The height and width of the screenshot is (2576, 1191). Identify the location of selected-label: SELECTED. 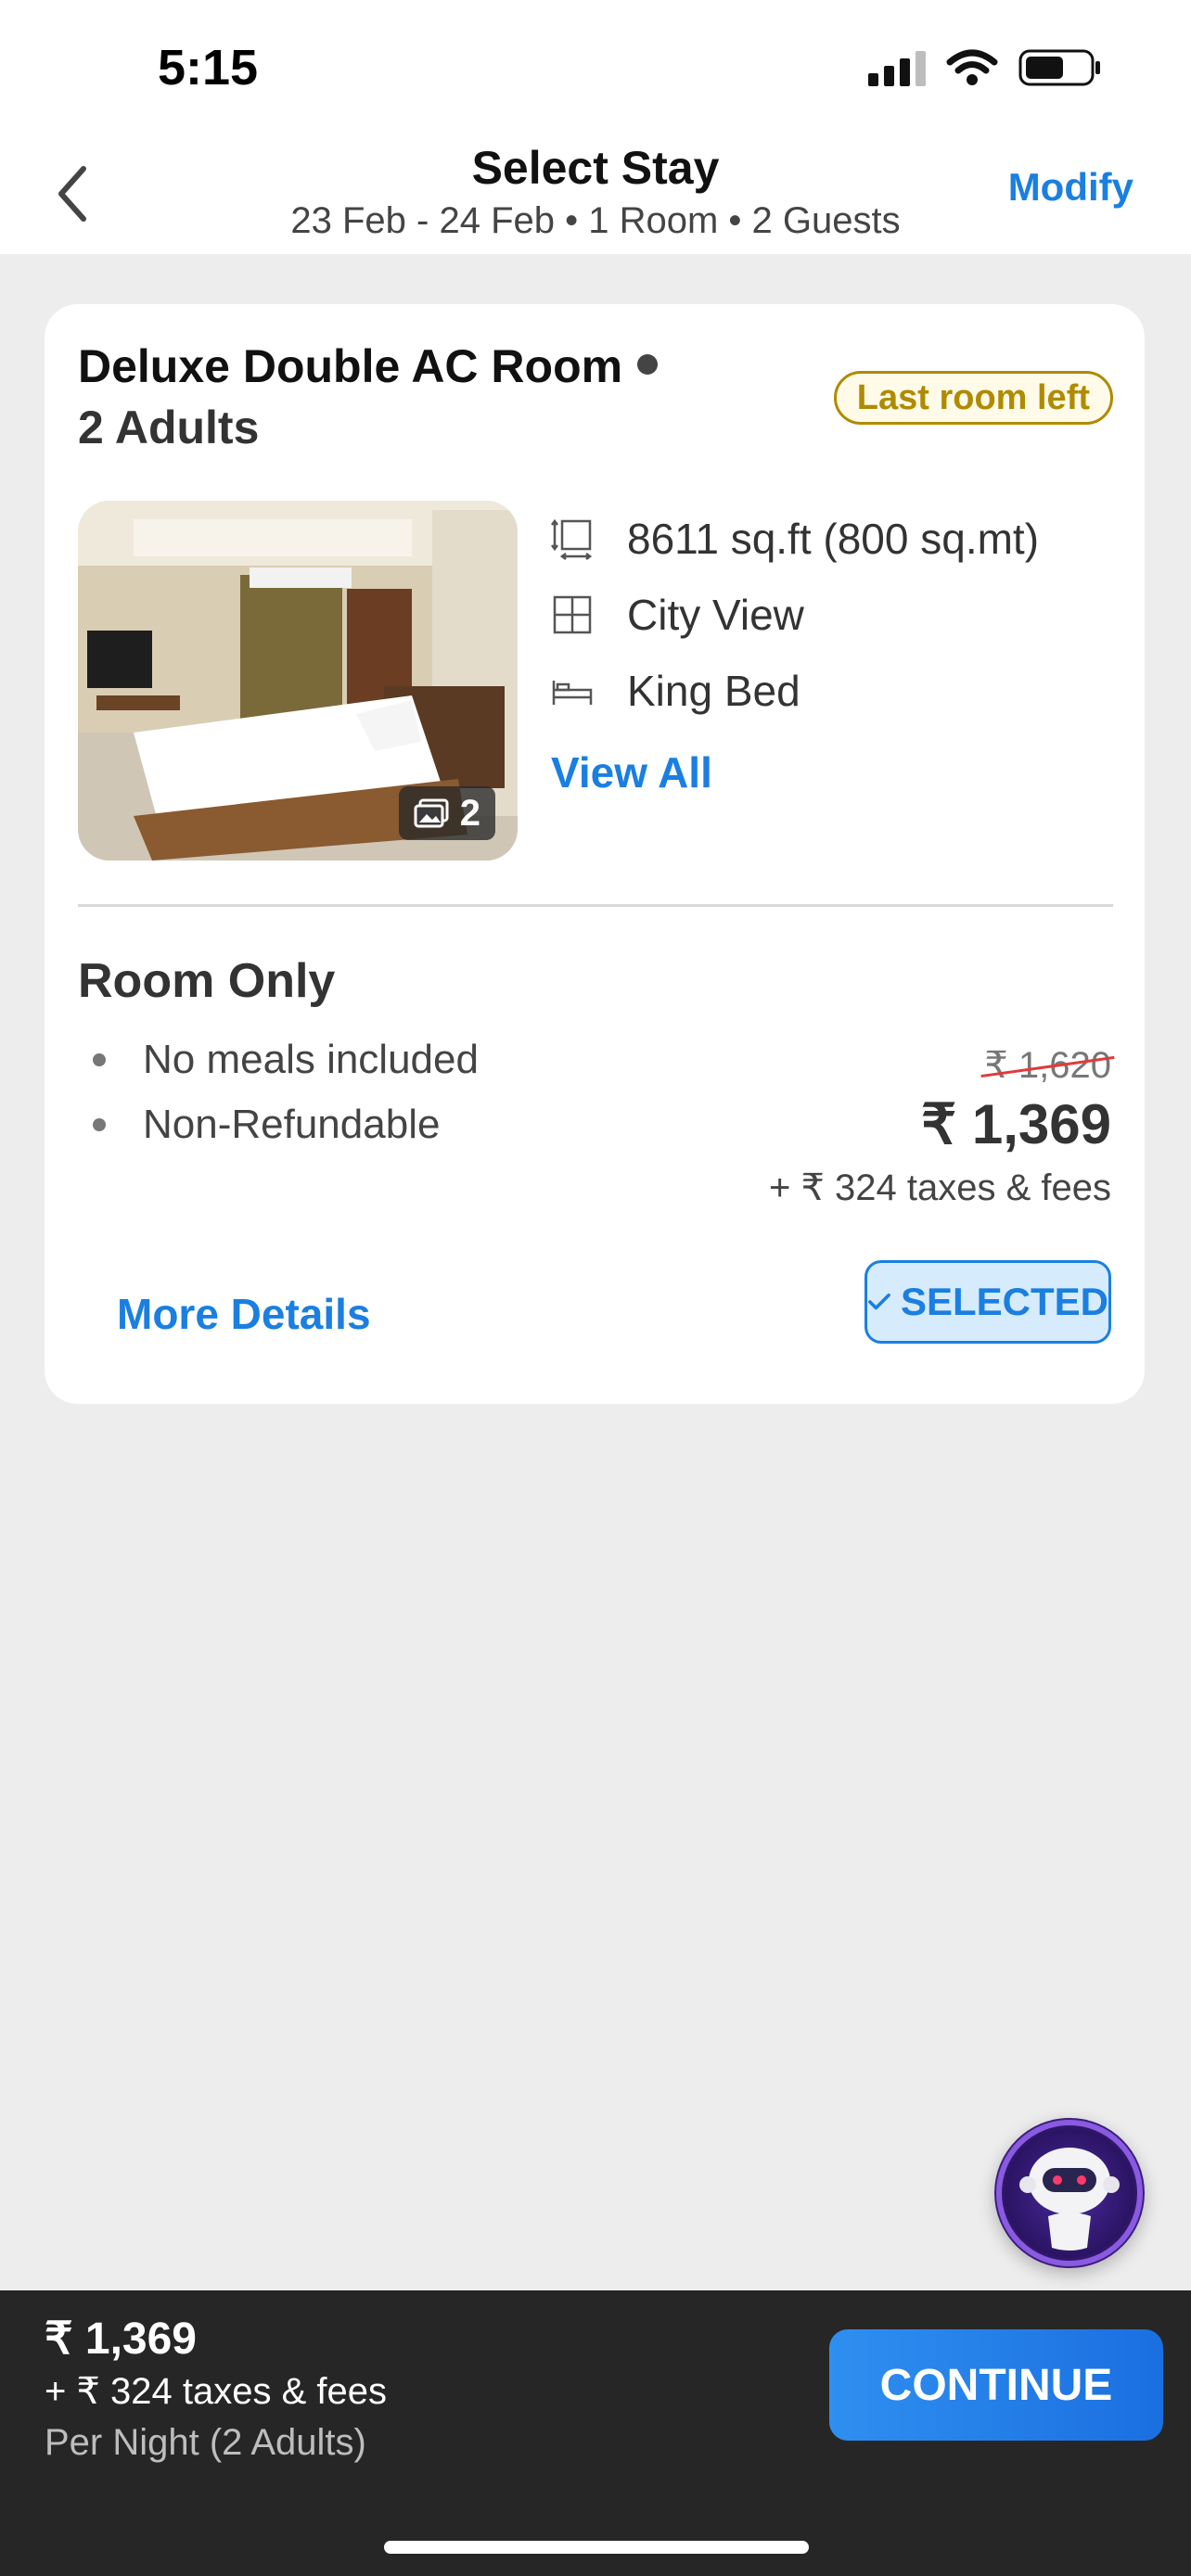
(1004, 1301).